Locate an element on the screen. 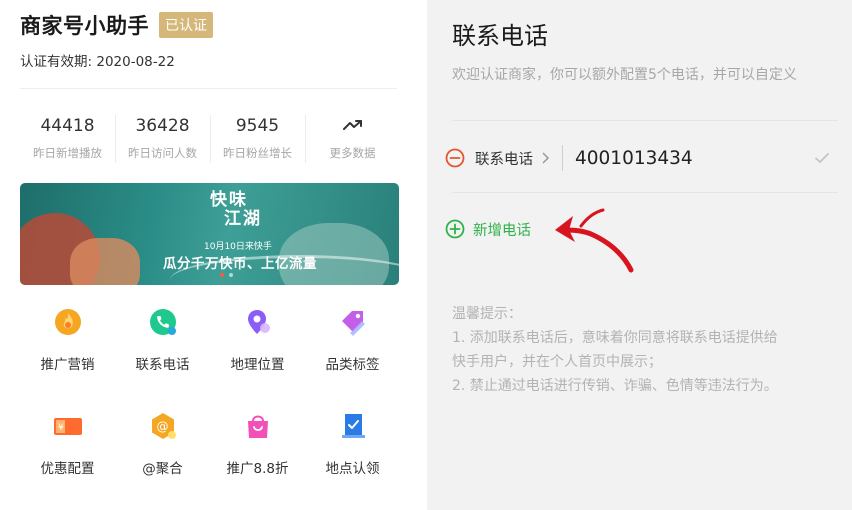  stat-label: 昨日粉丝增长 is located at coordinates (257, 153).